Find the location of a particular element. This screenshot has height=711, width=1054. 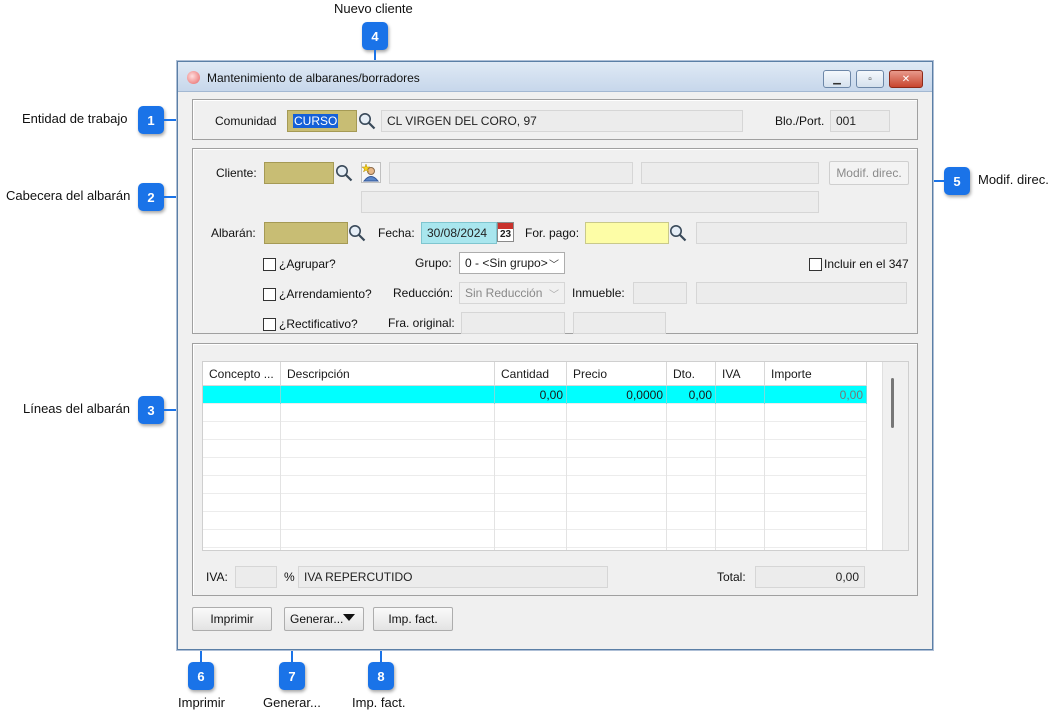

callout-marker-7: 7 is located at coordinates (292, 676).